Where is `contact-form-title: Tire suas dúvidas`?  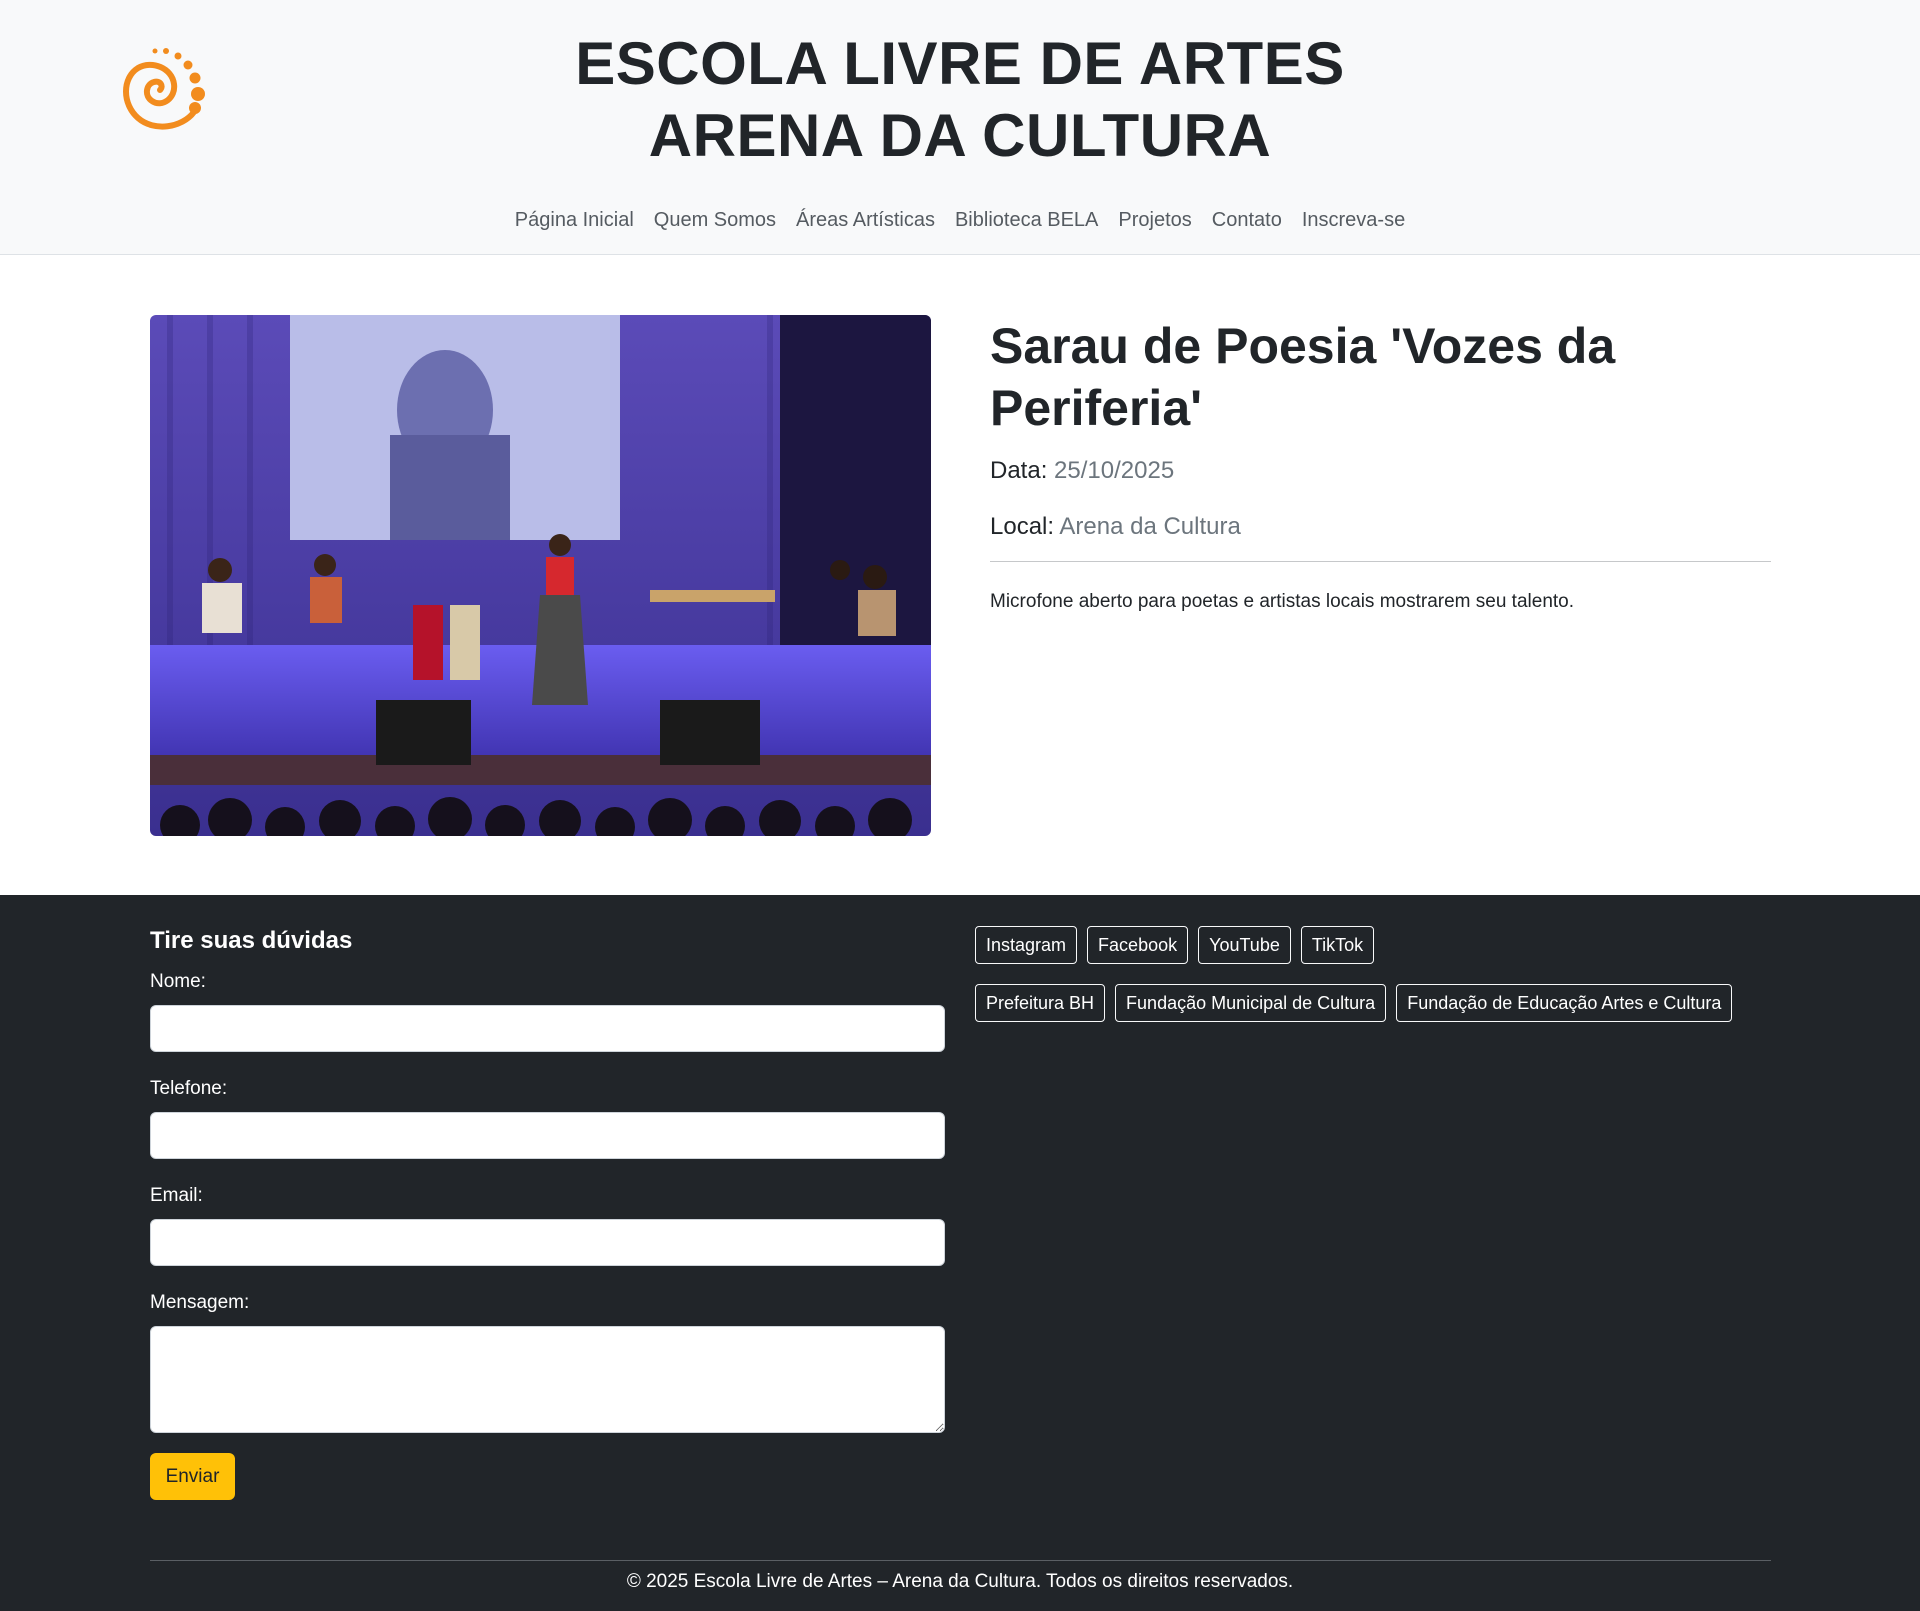 contact-form-title: Tire suas dúvidas is located at coordinates (251, 940).